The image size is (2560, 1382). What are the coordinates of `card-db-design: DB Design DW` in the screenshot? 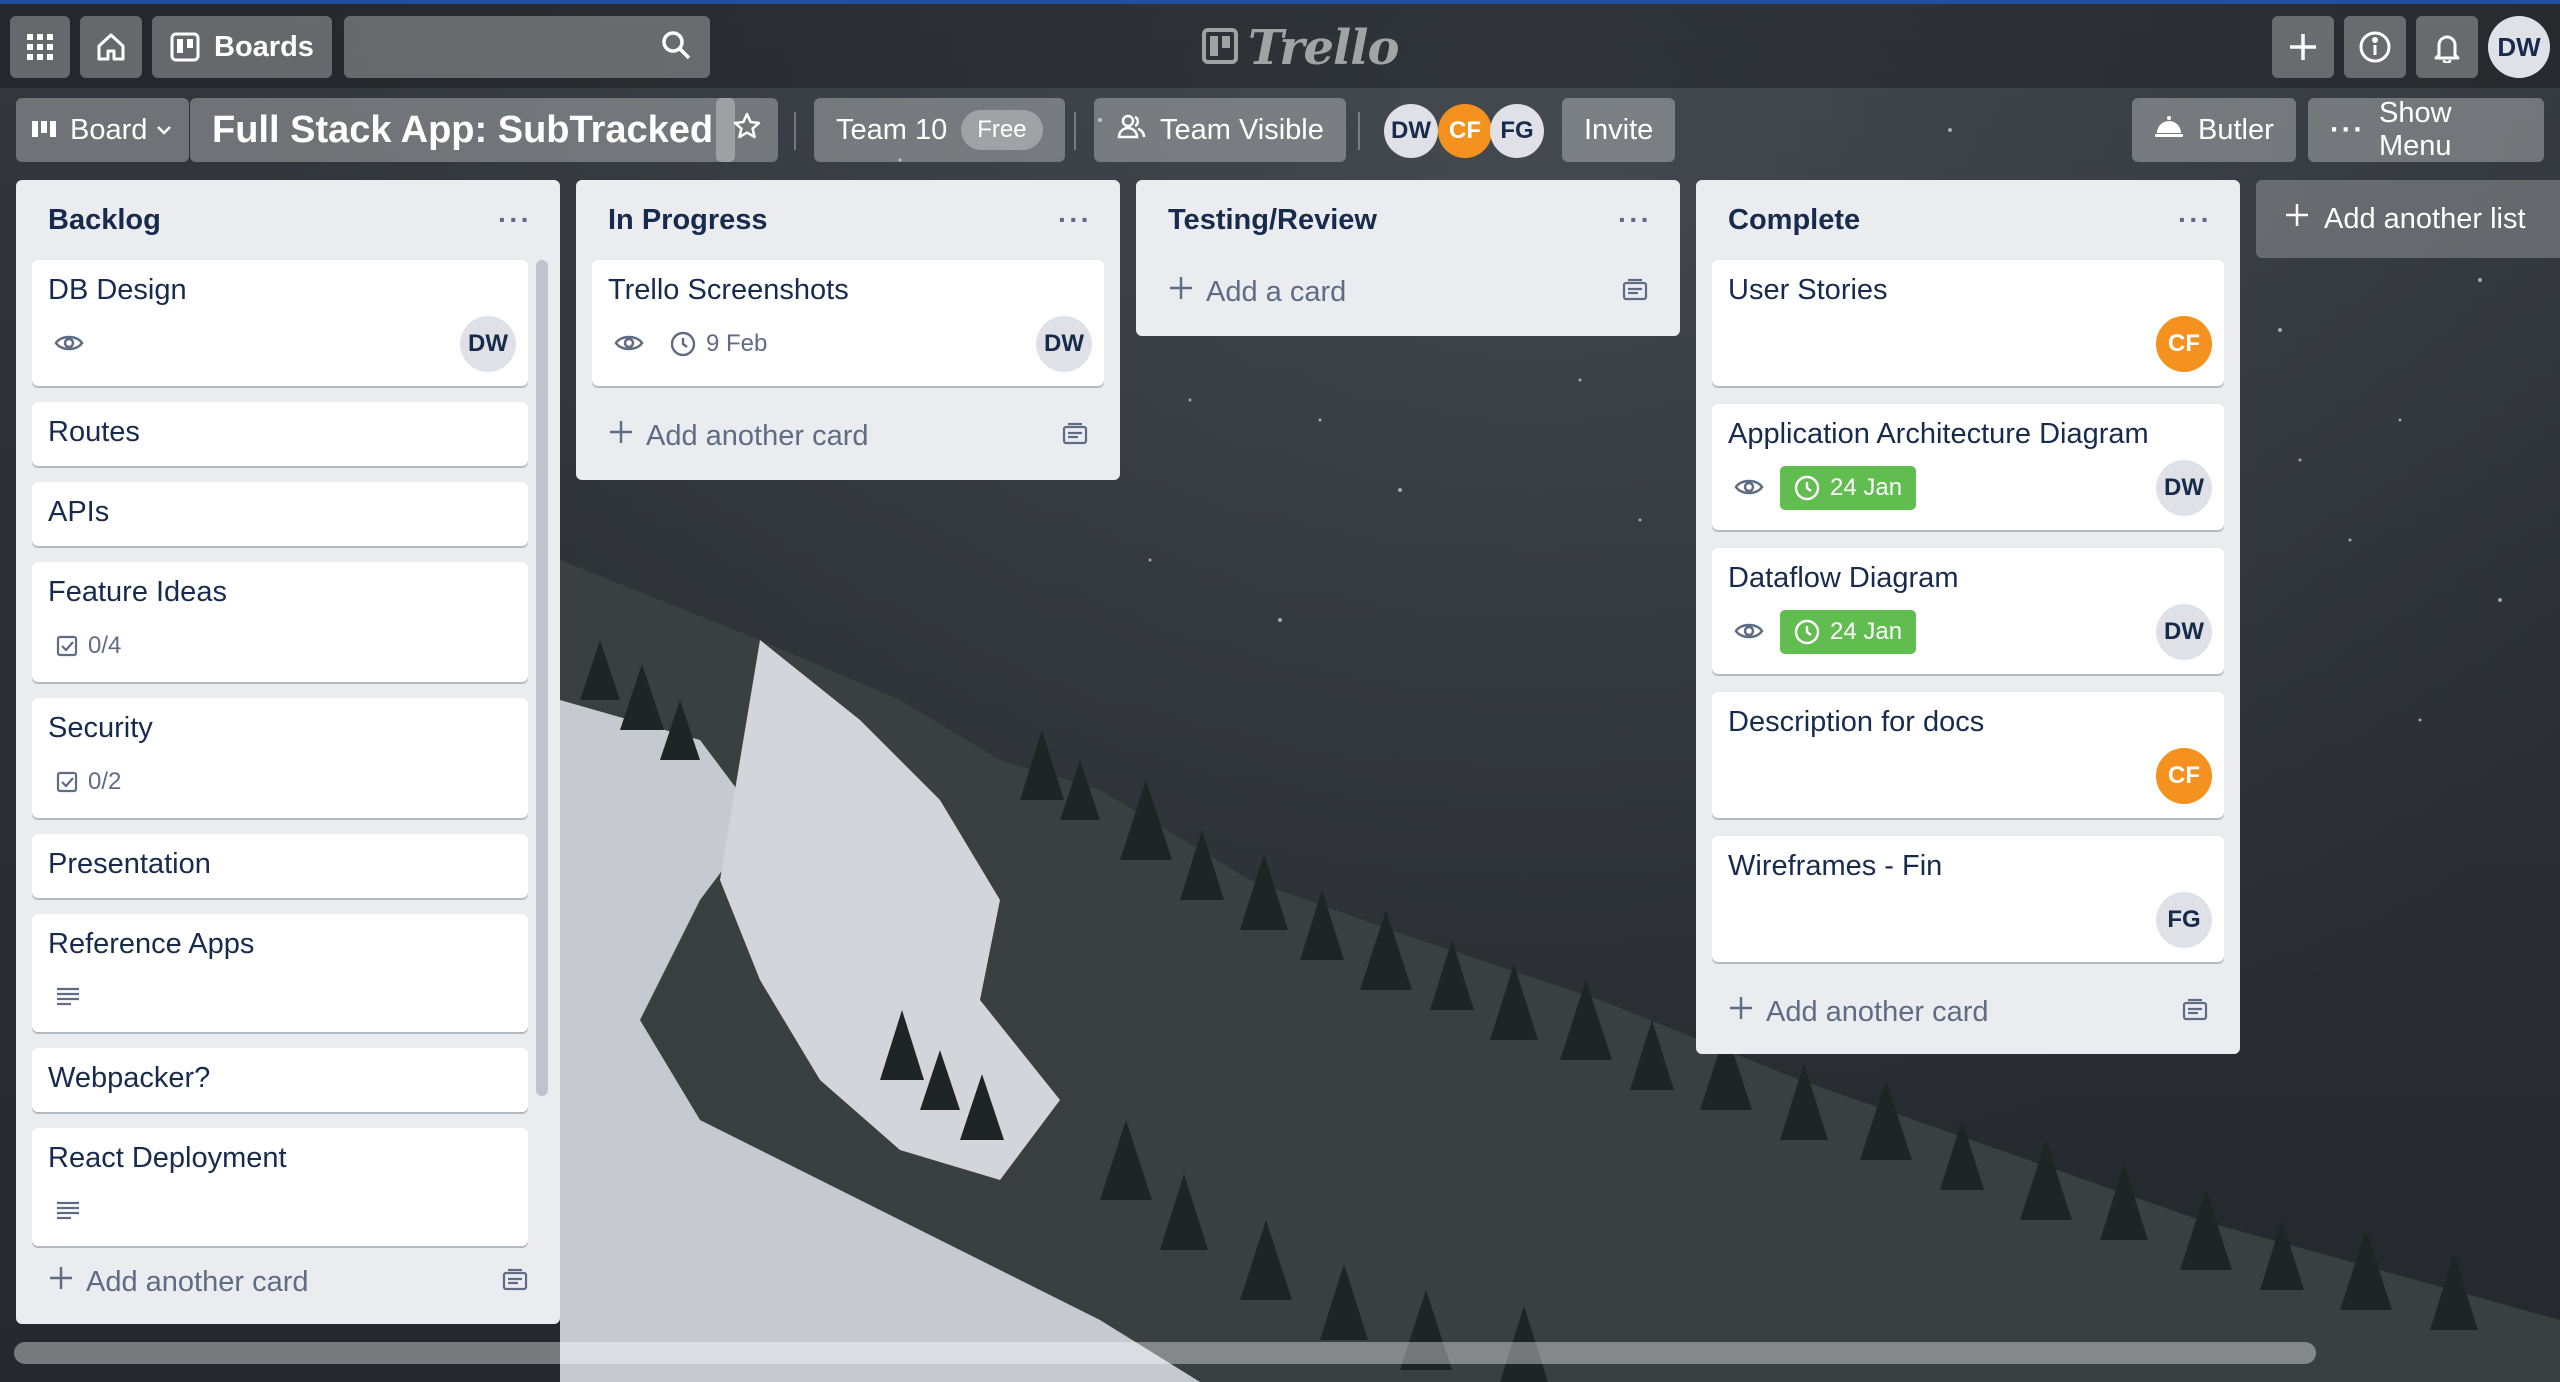 It's located at (280, 323).